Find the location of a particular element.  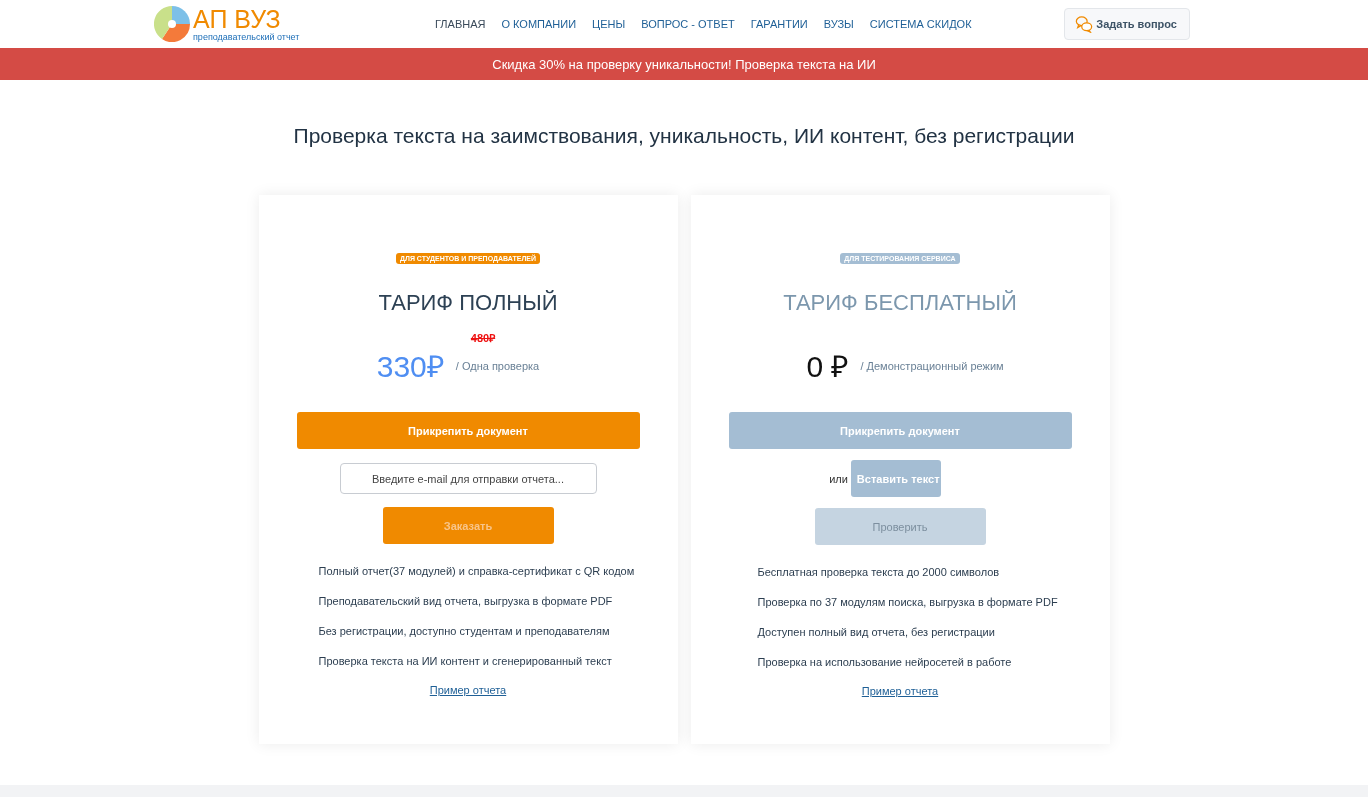

nav-link: ВУЗЫ is located at coordinates (838, 24).